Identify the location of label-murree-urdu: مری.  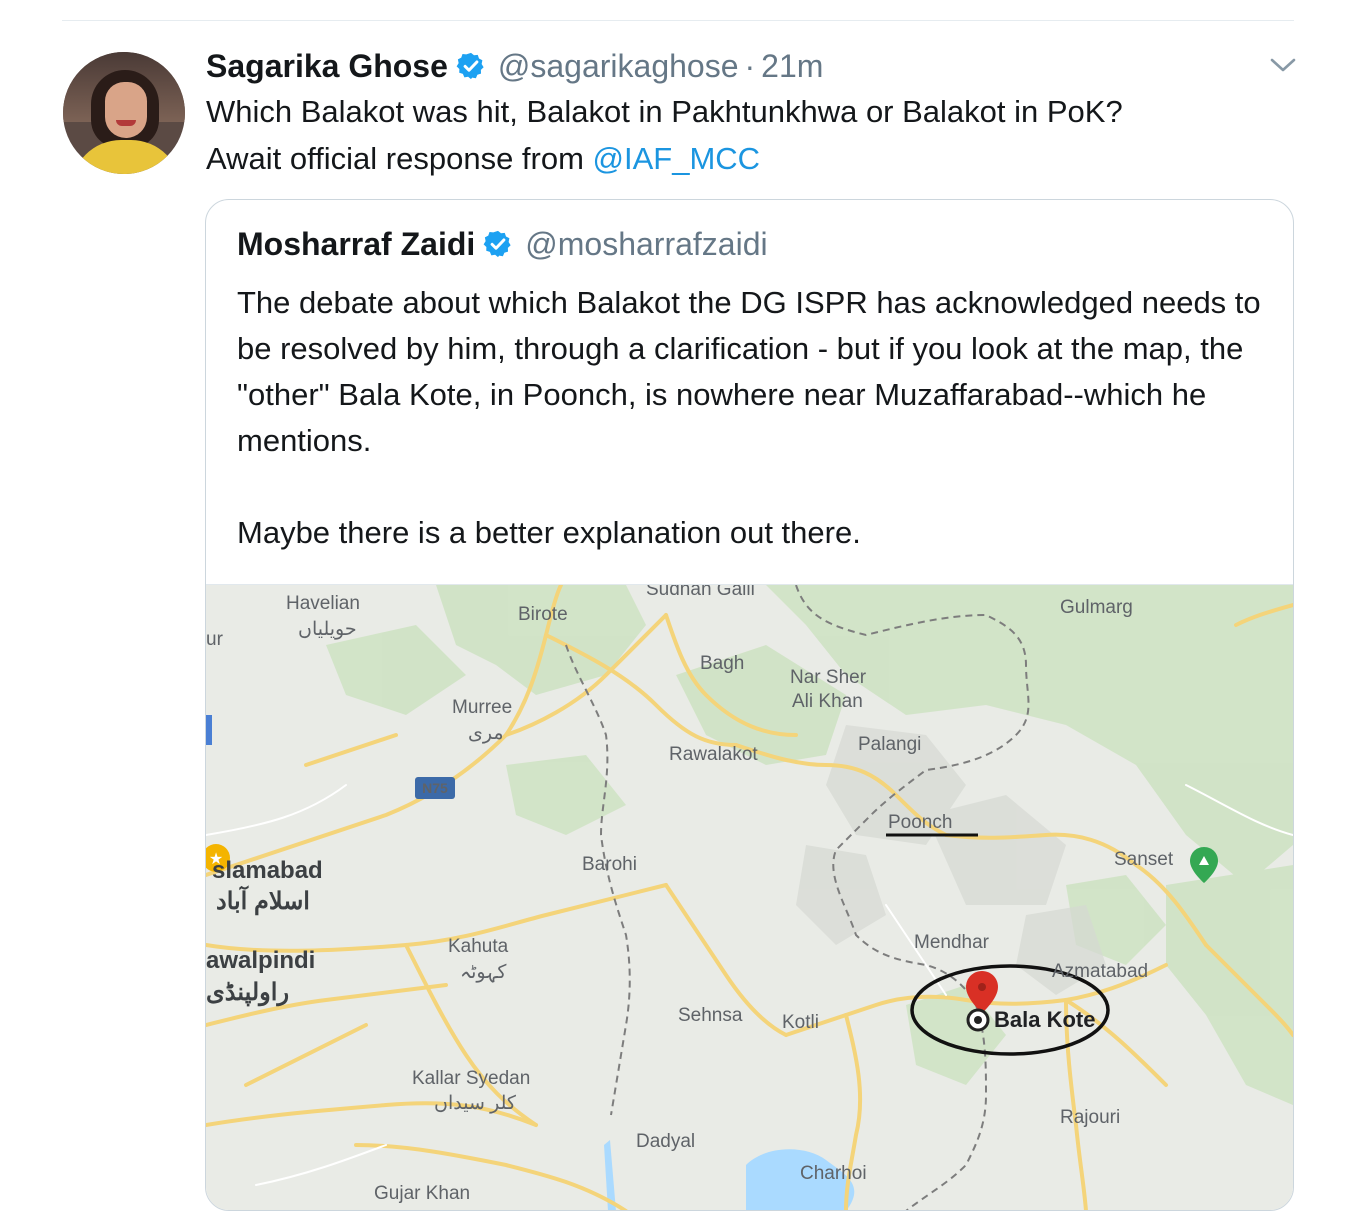
(486, 733).